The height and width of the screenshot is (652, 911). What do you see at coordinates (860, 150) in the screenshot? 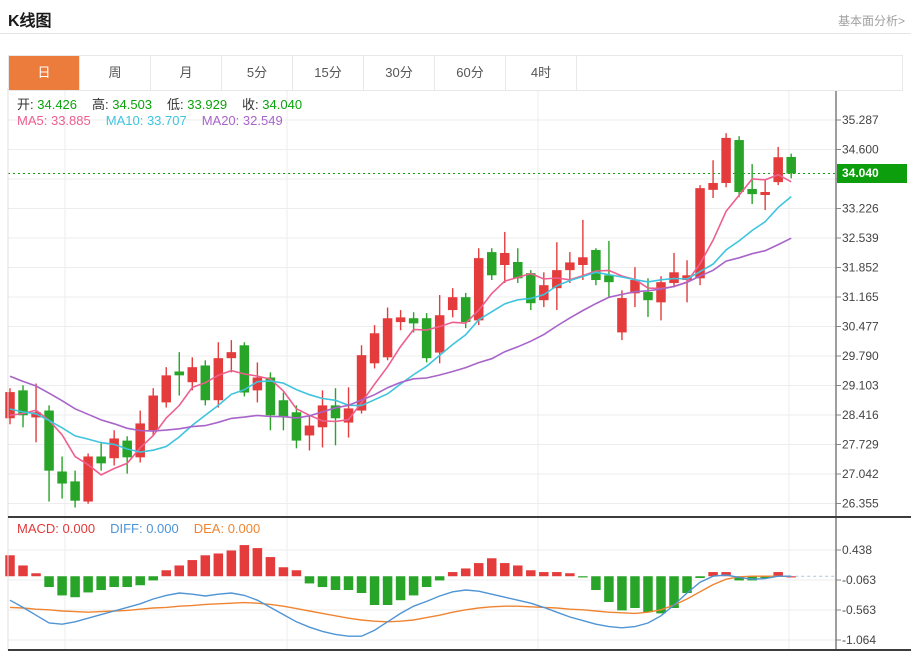
I see `price-tick-label: 34.600` at bounding box center [860, 150].